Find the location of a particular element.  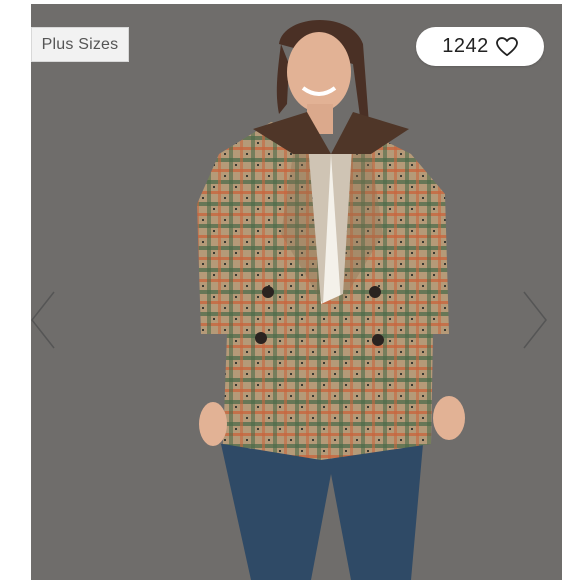

heart-outline-icon is located at coordinates (506, 46).